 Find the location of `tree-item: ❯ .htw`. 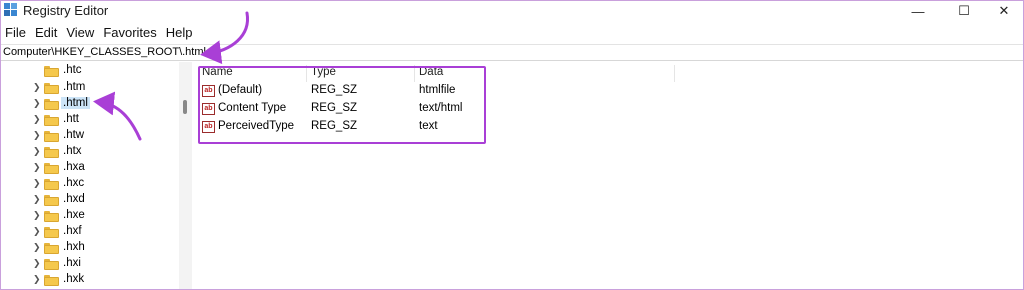

tree-item: ❯ .htw is located at coordinates (90, 136).